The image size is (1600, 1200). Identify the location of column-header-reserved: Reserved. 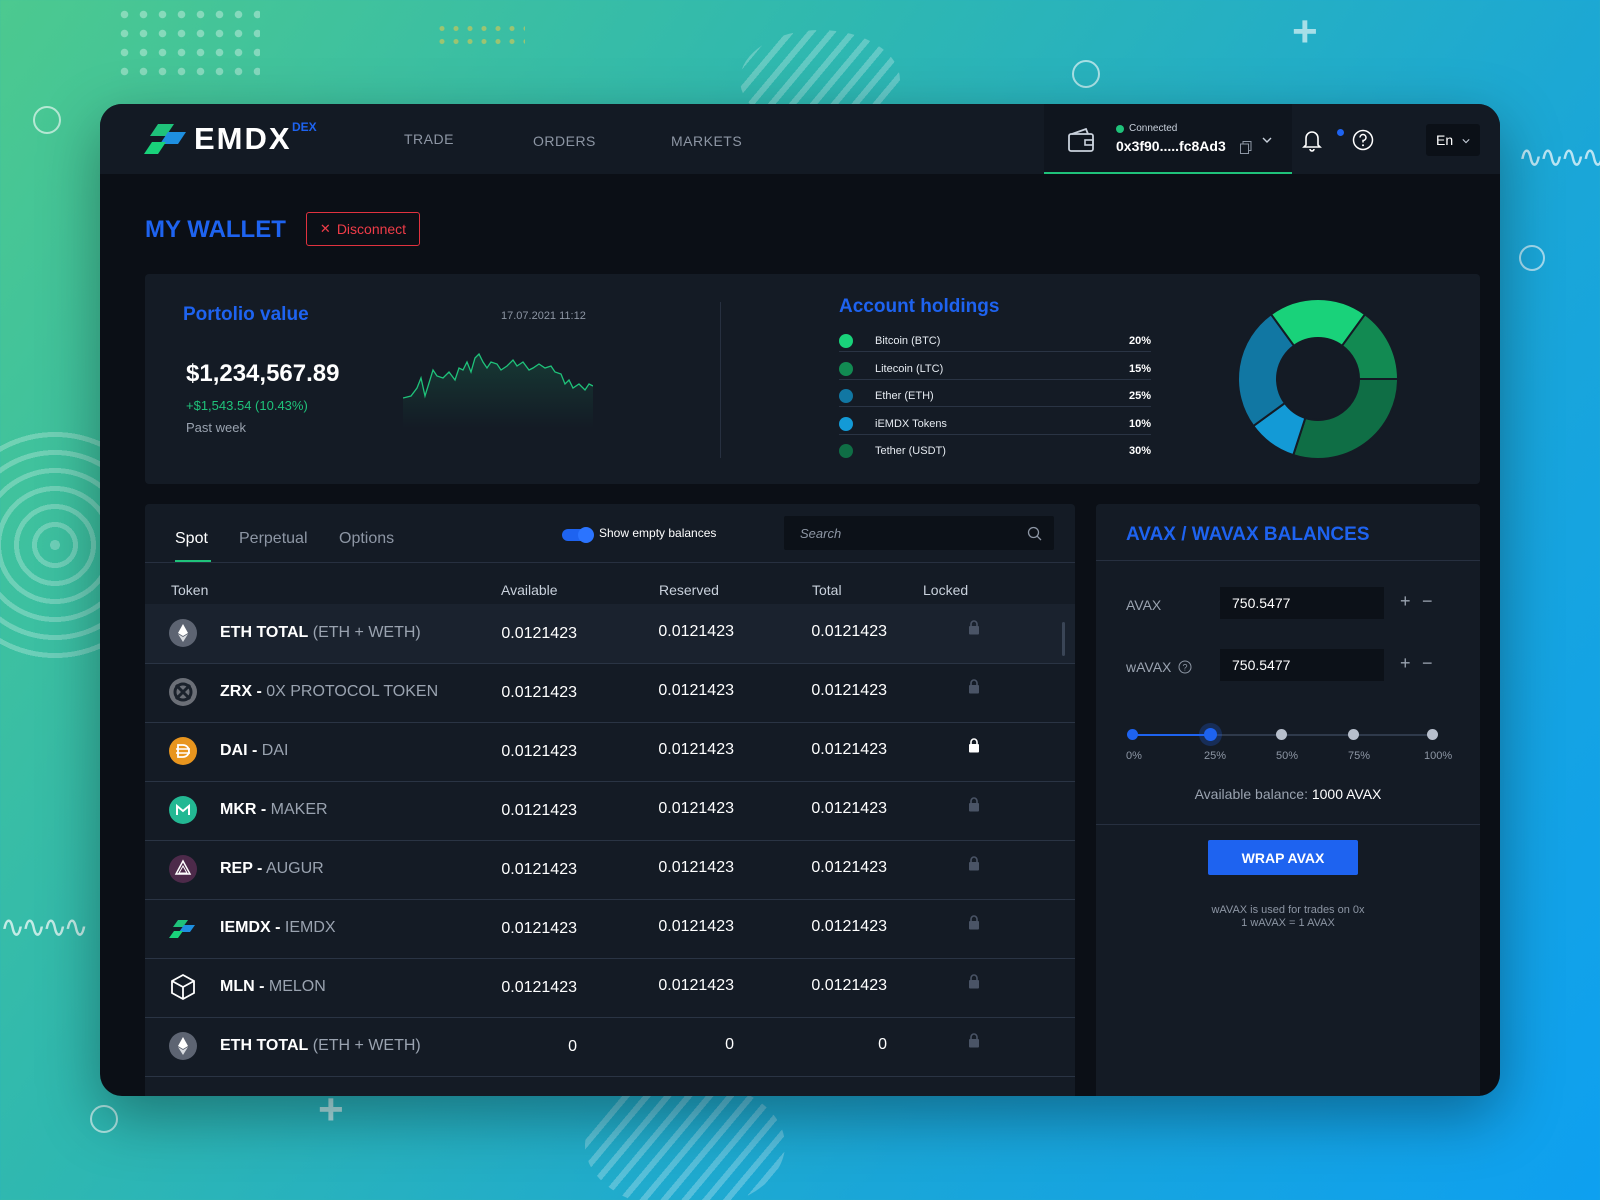
(689, 590).